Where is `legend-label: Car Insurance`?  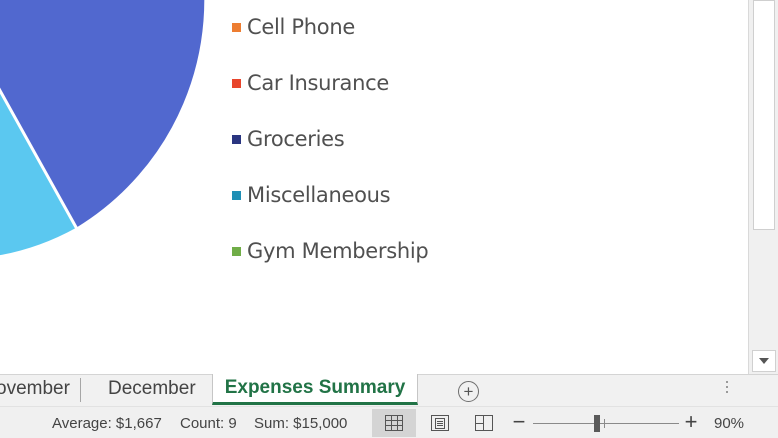
legend-label: Car Insurance is located at coordinates (318, 83).